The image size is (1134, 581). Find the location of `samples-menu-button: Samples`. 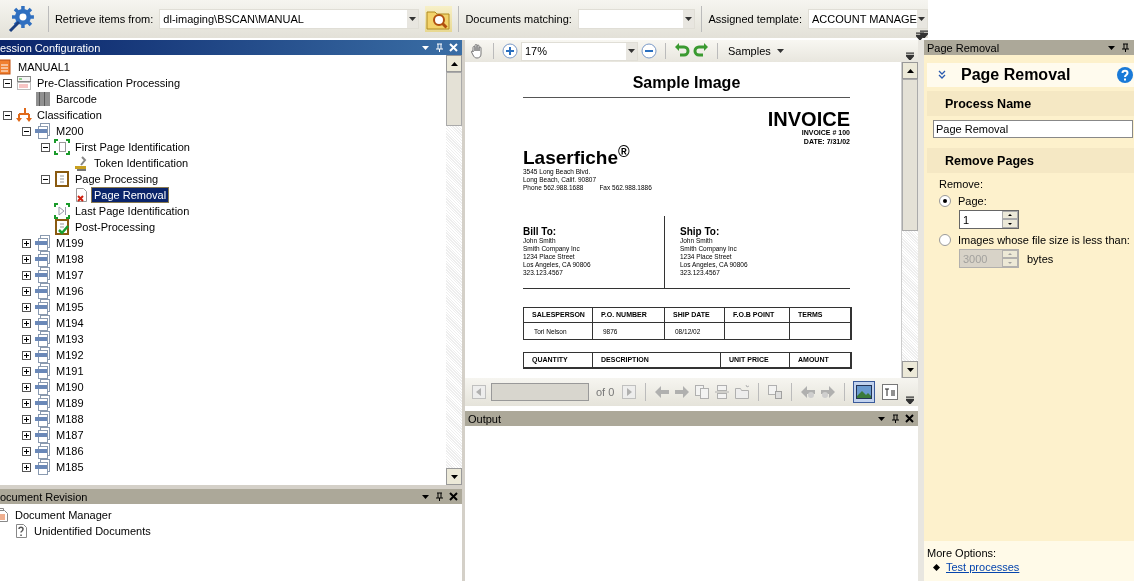

samples-menu-button: Samples is located at coordinates (756, 51).